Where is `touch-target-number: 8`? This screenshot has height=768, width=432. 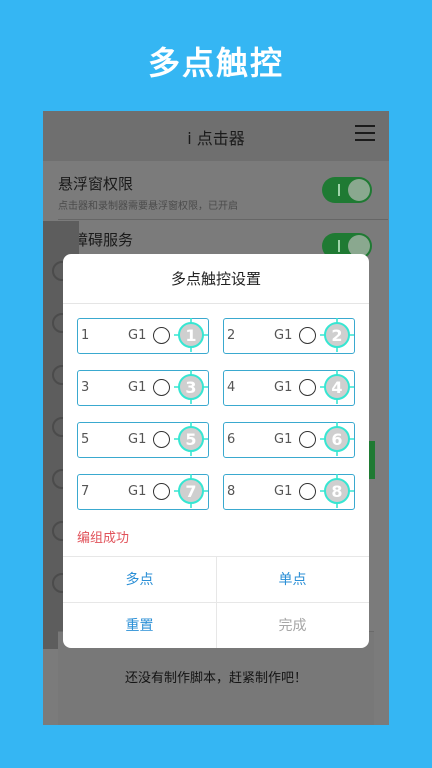
touch-target-number: 8 is located at coordinates (336, 491).